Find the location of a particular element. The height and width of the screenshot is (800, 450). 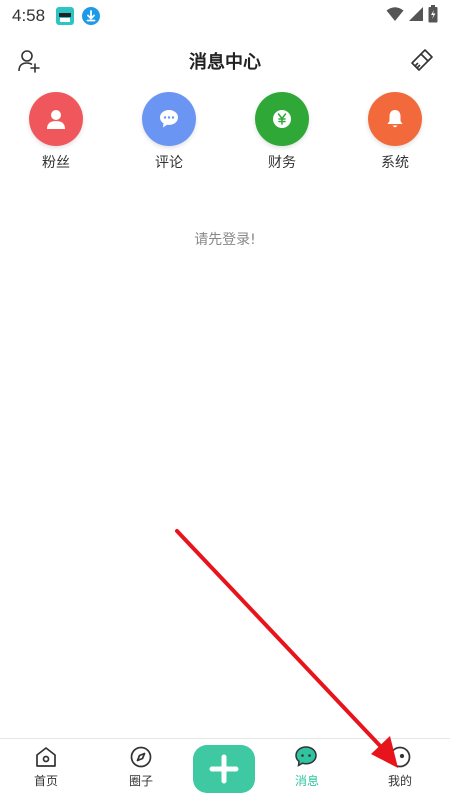

category-label: 粉丝 is located at coordinates (56, 163).